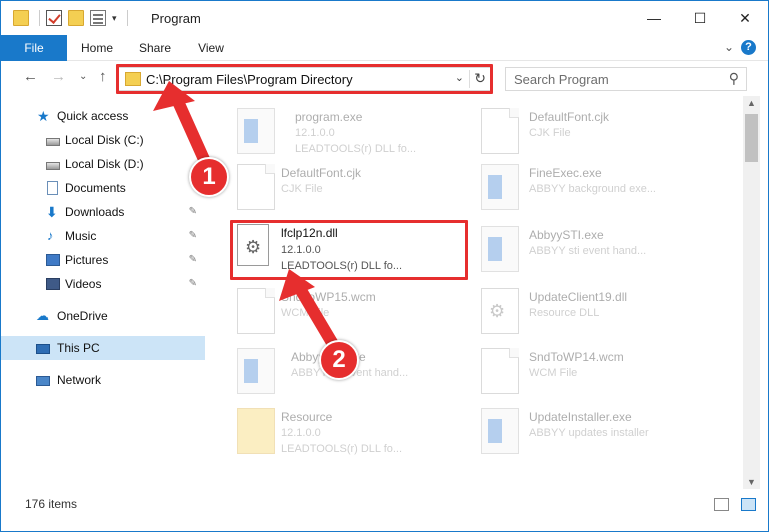 This screenshot has width=769, height=532. I want to click on nav-label: Quick access, so click(93, 116).